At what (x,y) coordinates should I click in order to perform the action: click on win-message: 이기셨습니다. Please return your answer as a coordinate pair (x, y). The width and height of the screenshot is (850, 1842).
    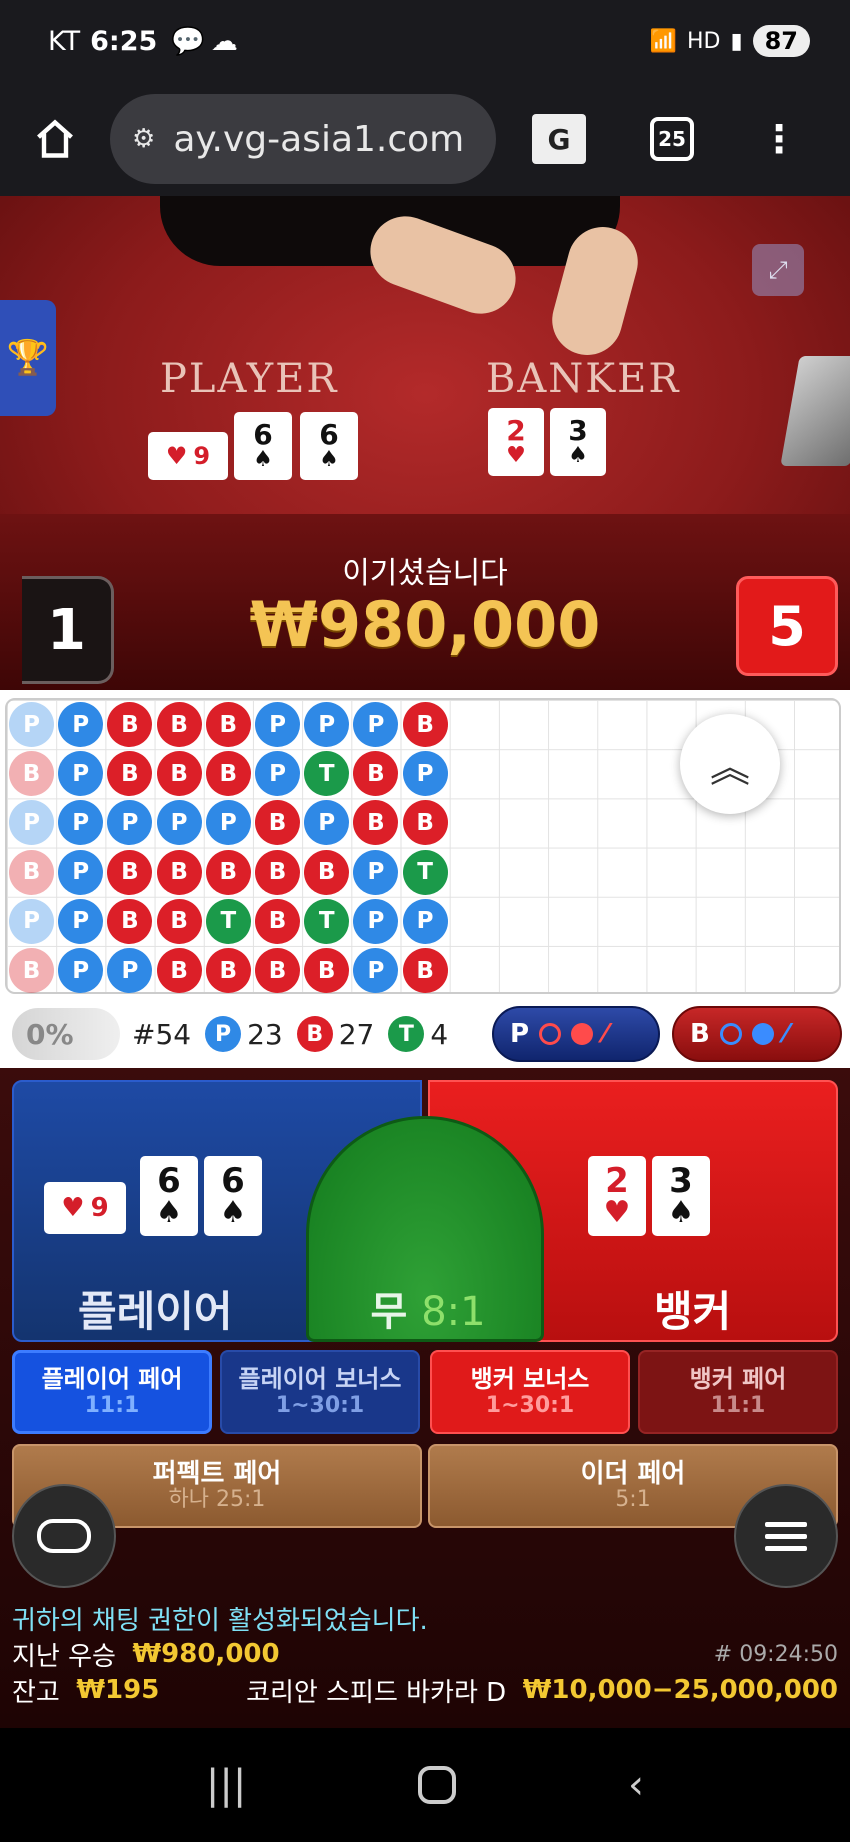
    Looking at the image, I should click on (425, 573).